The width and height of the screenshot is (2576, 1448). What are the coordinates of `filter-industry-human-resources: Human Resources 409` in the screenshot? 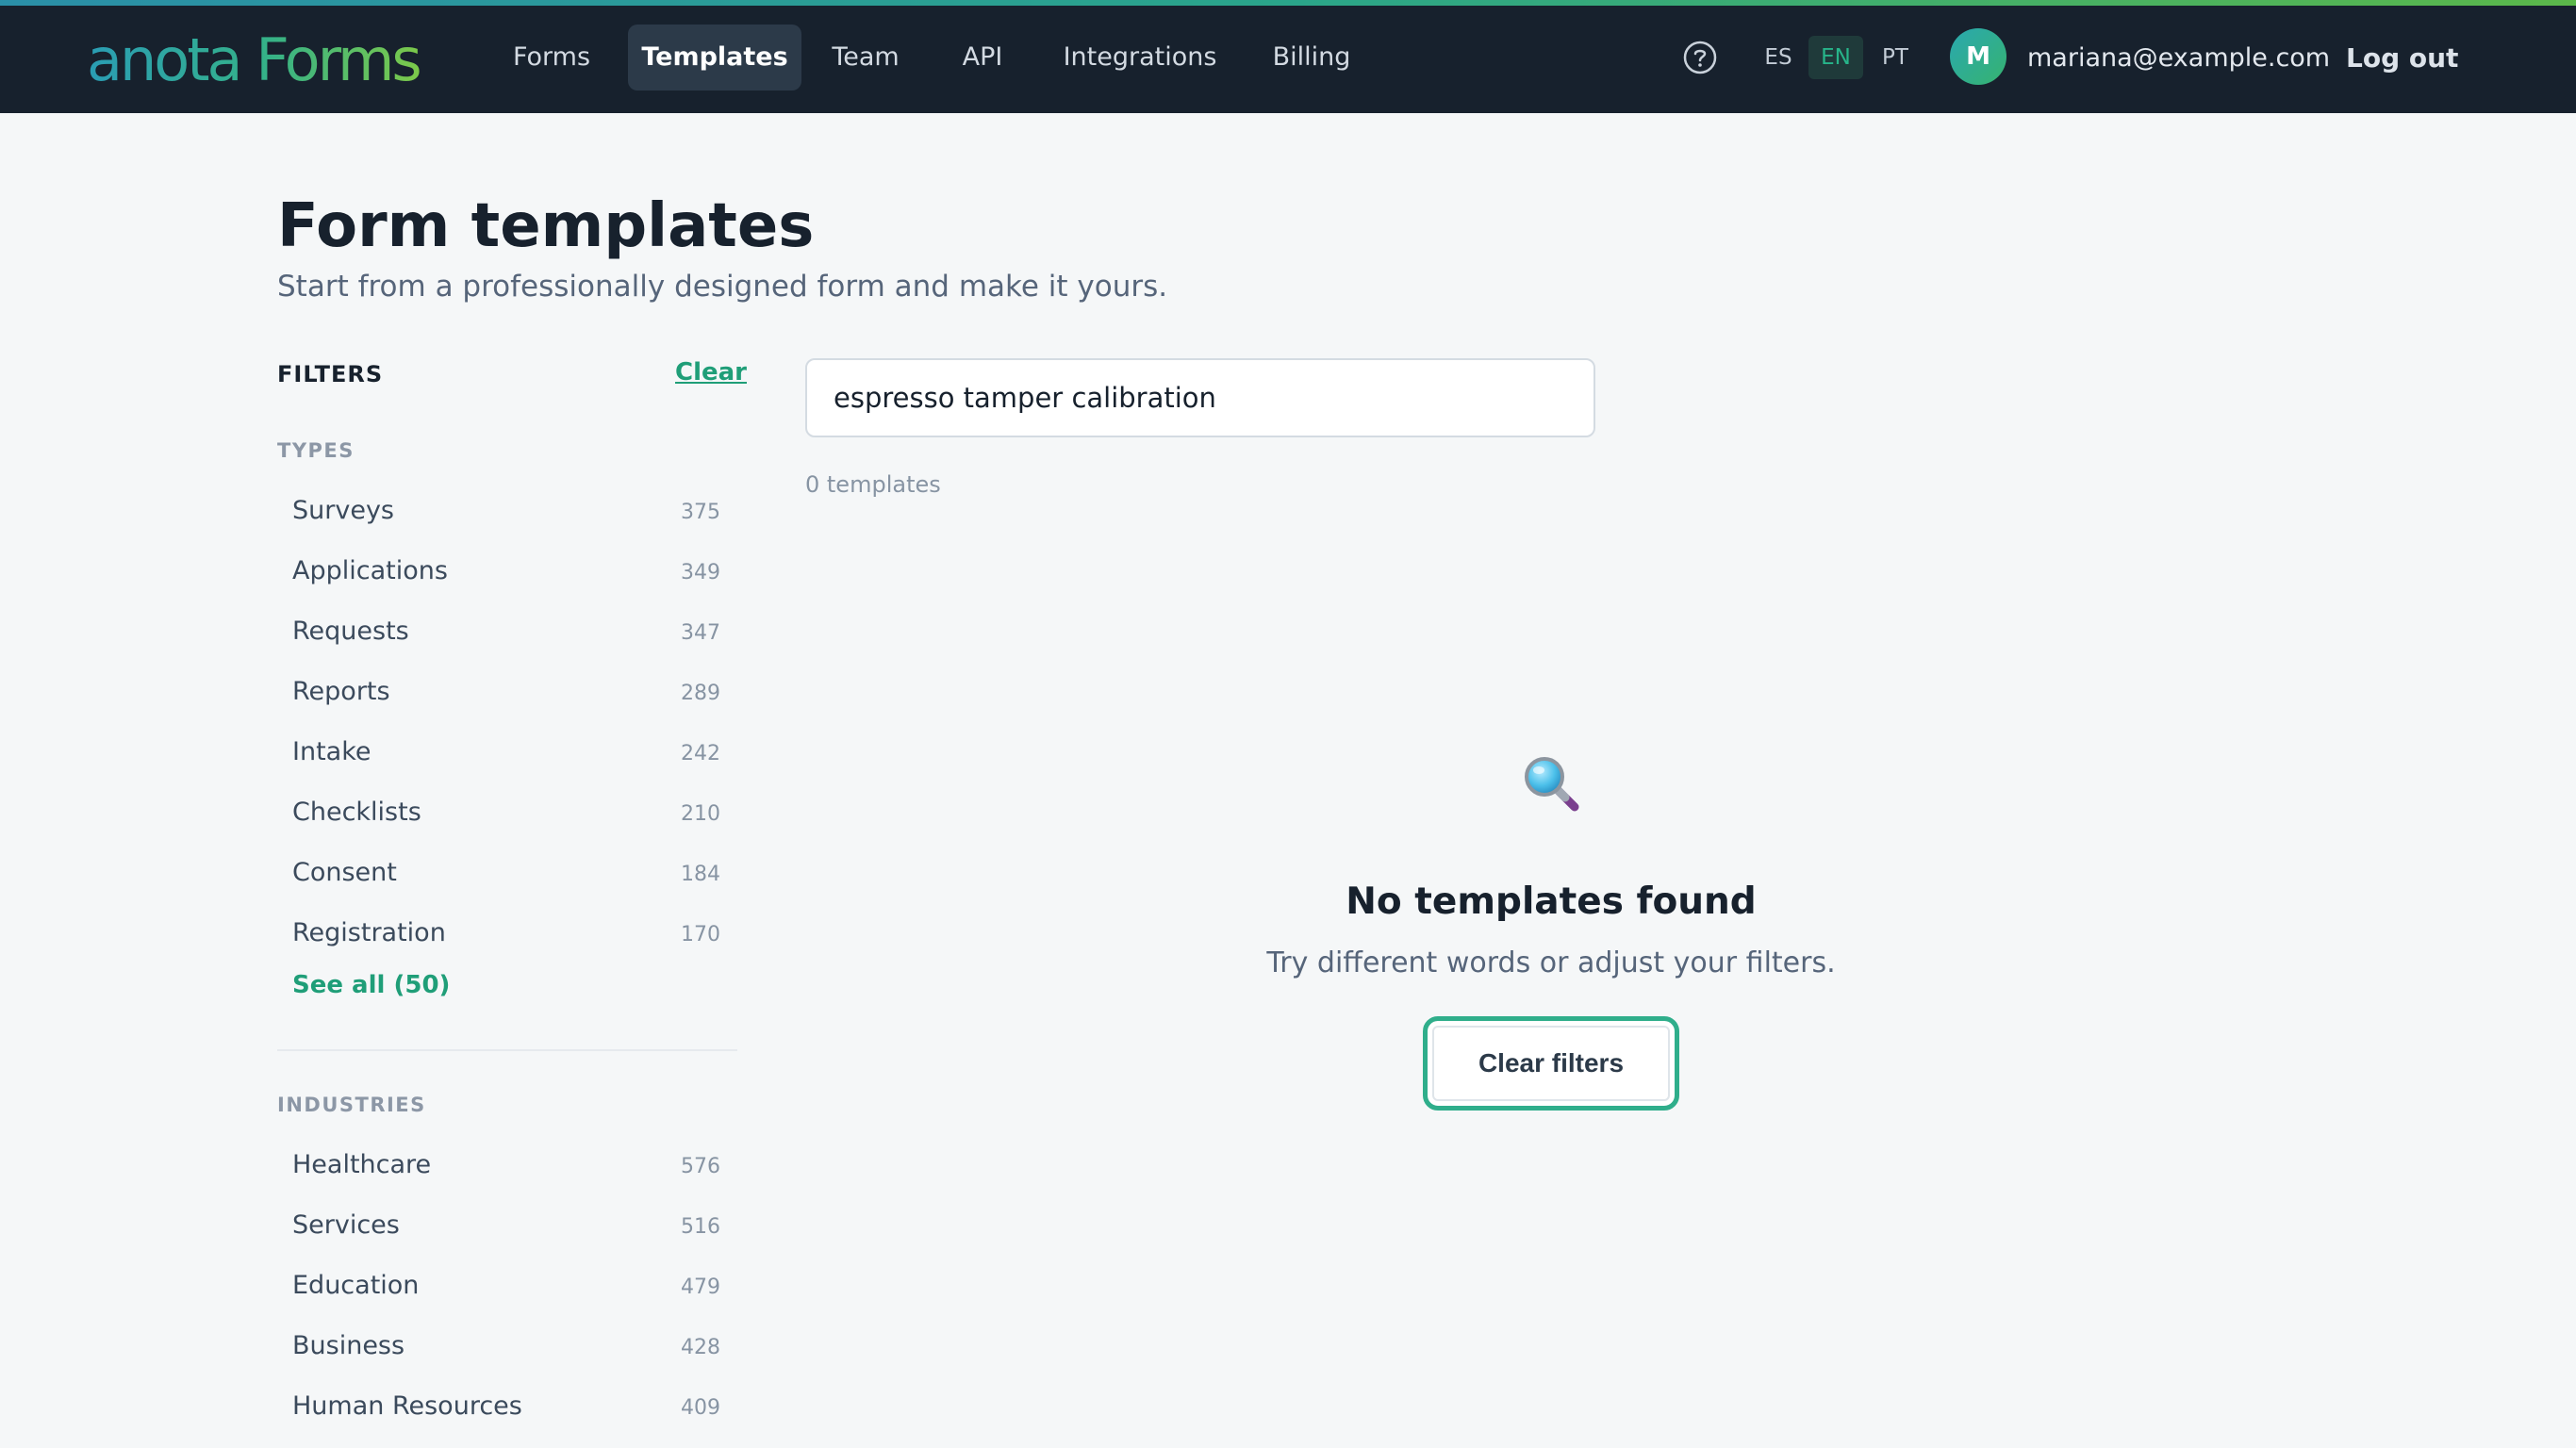 It's located at (507, 1408).